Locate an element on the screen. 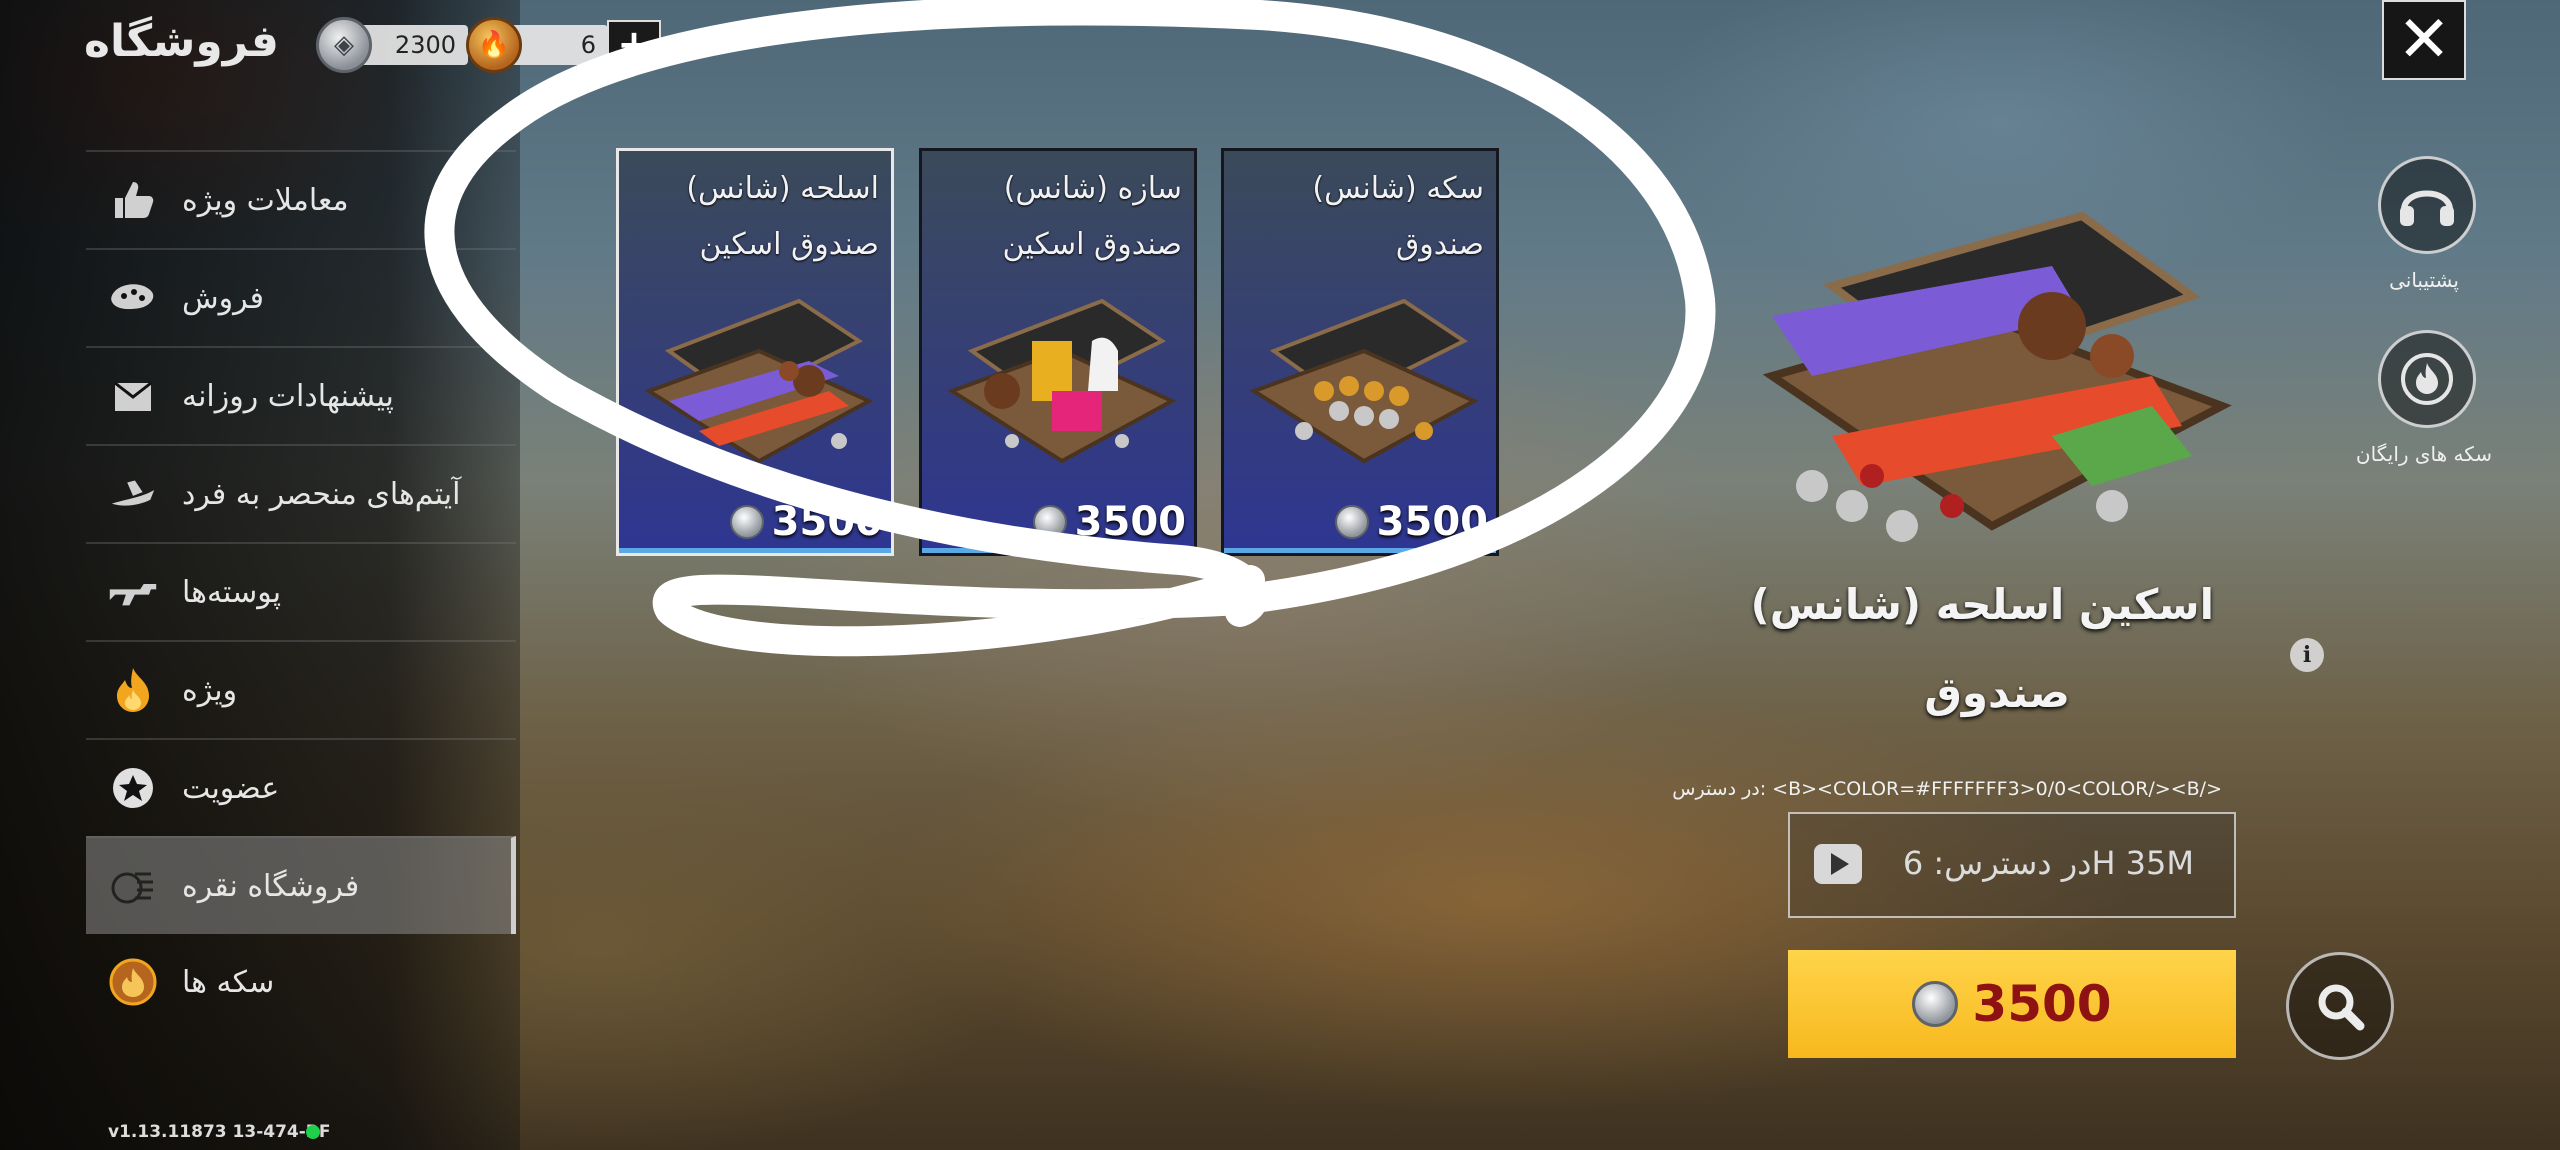 This screenshot has width=2560, height=1150. rifle-icon is located at coordinates (133, 592).